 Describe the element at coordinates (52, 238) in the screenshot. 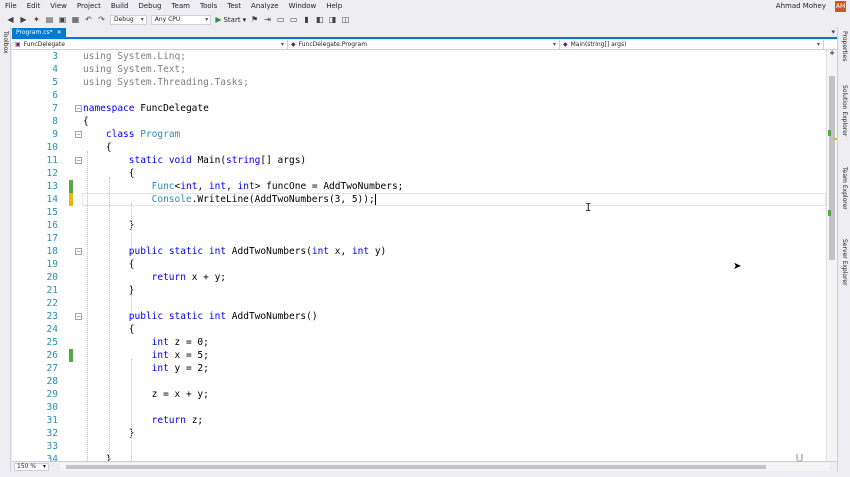

I see `line-number: 17` at that location.